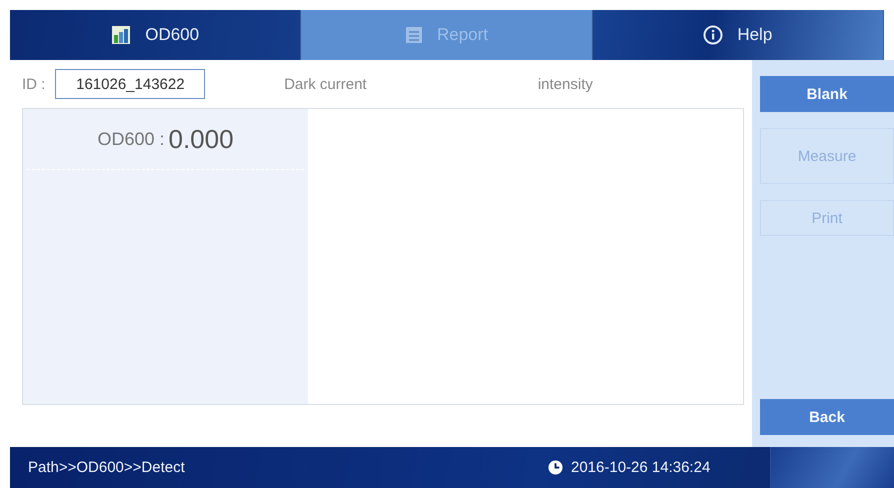 The width and height of the screenshot is (894, 488). What do you see at coordinates (34, 84) in the screenshot?
I see `id-label: ID :` at bounding box center [34, 84].